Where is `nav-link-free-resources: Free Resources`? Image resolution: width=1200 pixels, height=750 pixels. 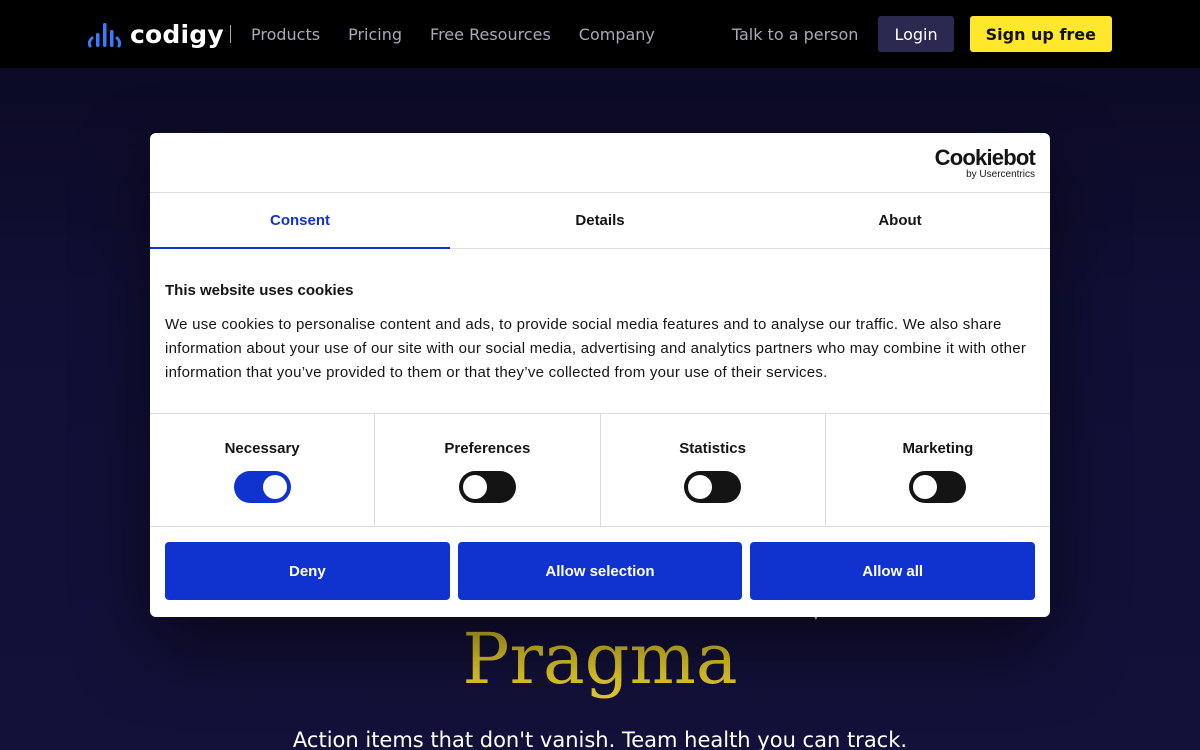
nav-link-free-resources: Free Resources is located at coordinates (490, 34).